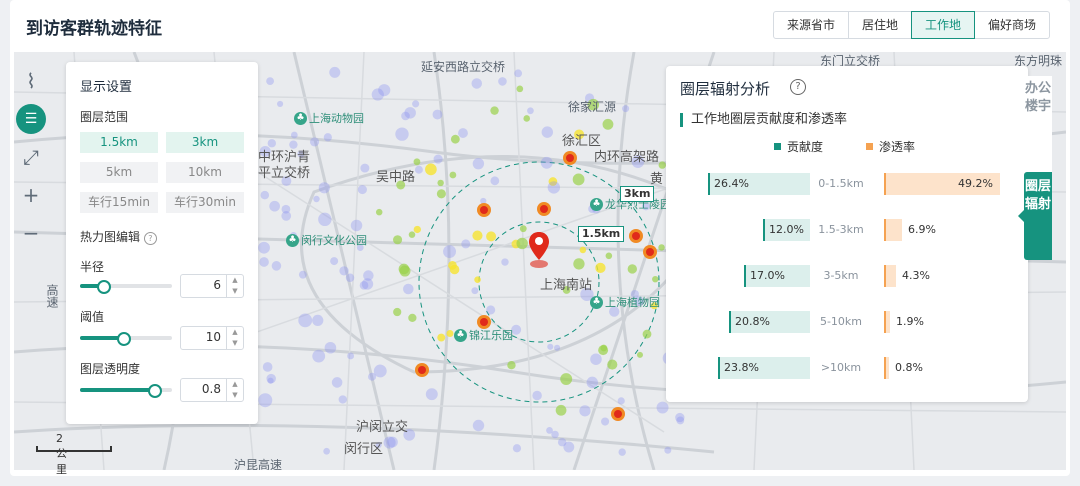  What do you see at coordinates (810, 25) in the screenshot?
I see `tab-source-province: 来源省市` at bounding box center [810, 25].